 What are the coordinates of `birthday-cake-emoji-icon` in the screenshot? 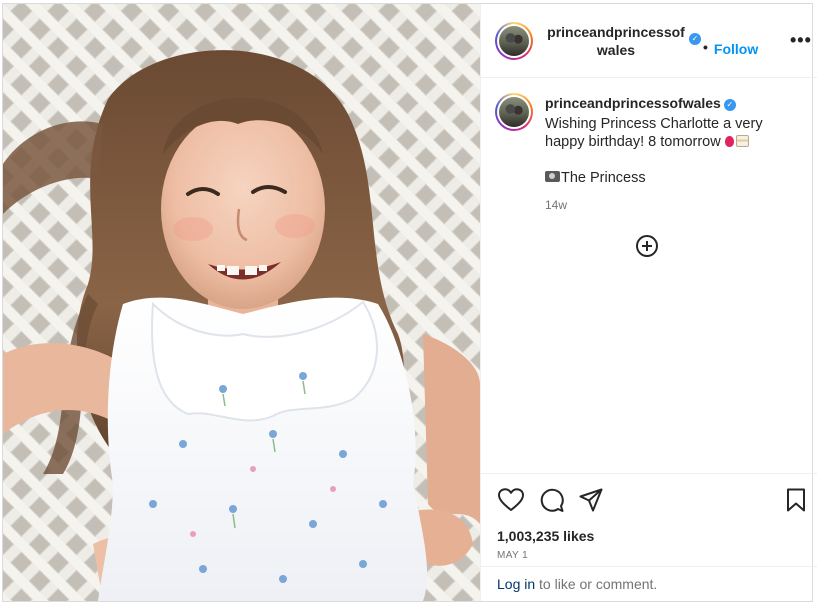 It's located at (742, 141).